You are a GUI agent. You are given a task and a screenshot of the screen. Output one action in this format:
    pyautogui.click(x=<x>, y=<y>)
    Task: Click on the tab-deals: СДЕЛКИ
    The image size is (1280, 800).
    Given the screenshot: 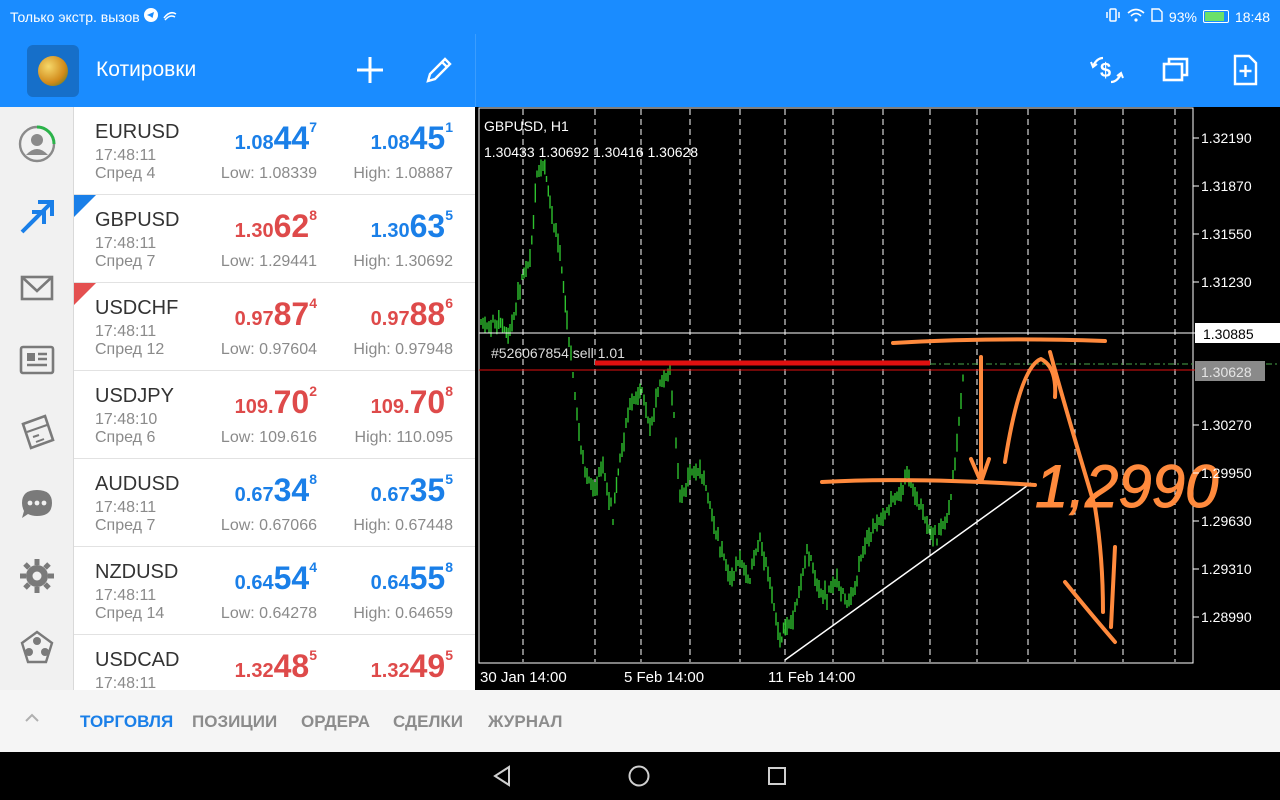 What is the action you would take?
    pyautogui.click(x=428, y=722)
    